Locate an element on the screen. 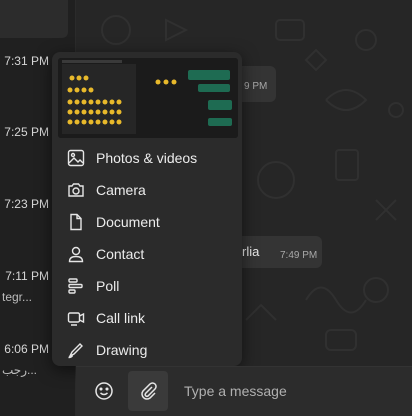  pen-icon is located at coordinates (76, 350).